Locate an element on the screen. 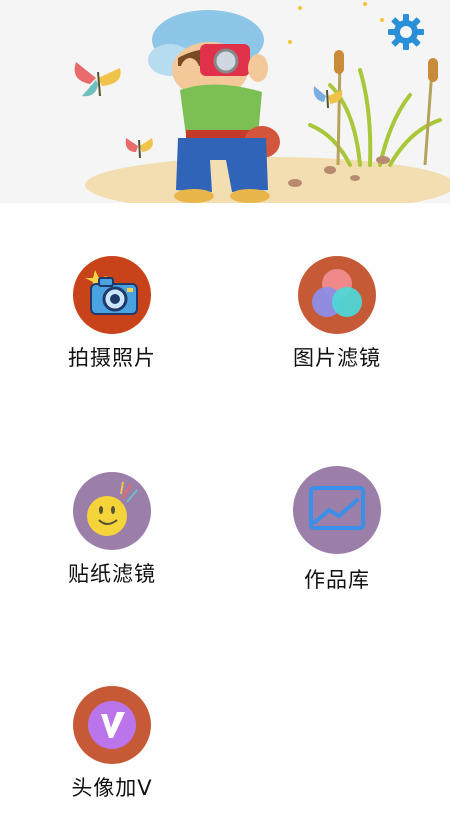  smiley-icon is located at coordinates (112, 508).